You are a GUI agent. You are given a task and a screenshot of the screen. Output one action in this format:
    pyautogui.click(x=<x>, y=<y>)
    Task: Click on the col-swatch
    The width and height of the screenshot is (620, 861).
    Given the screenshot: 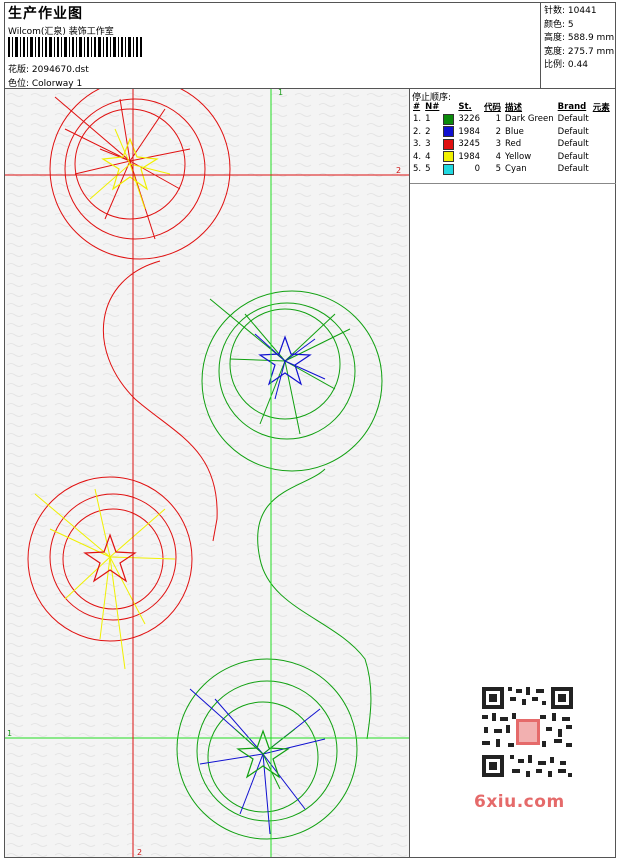 What is the action you would take?
    pyautogui.click(x=448, y=107)
    